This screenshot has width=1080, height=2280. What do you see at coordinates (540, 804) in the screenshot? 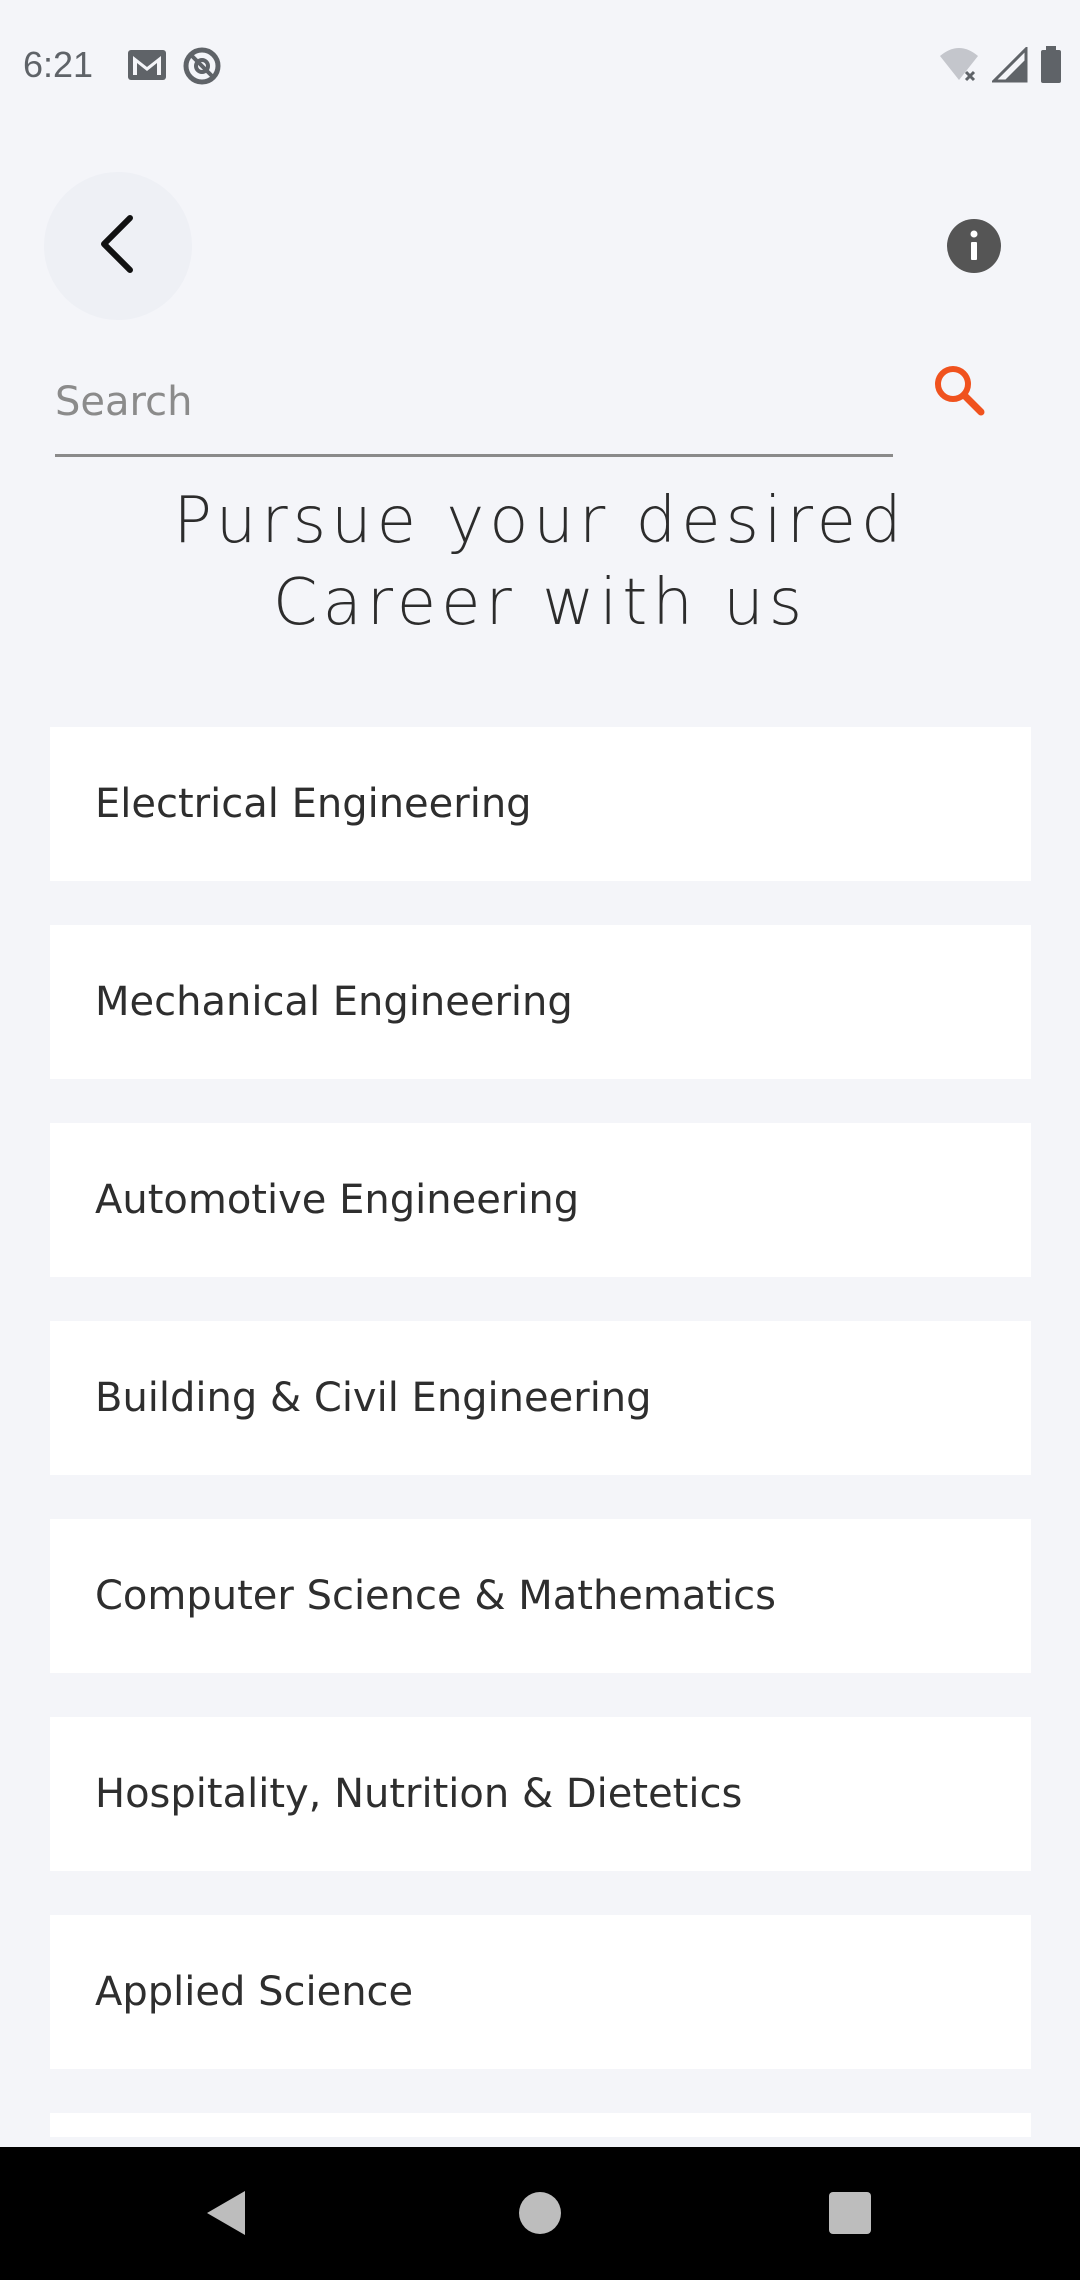
I see `career-item-electrical-engineering: Electrical Engineering` at bounding box center [540, 804].